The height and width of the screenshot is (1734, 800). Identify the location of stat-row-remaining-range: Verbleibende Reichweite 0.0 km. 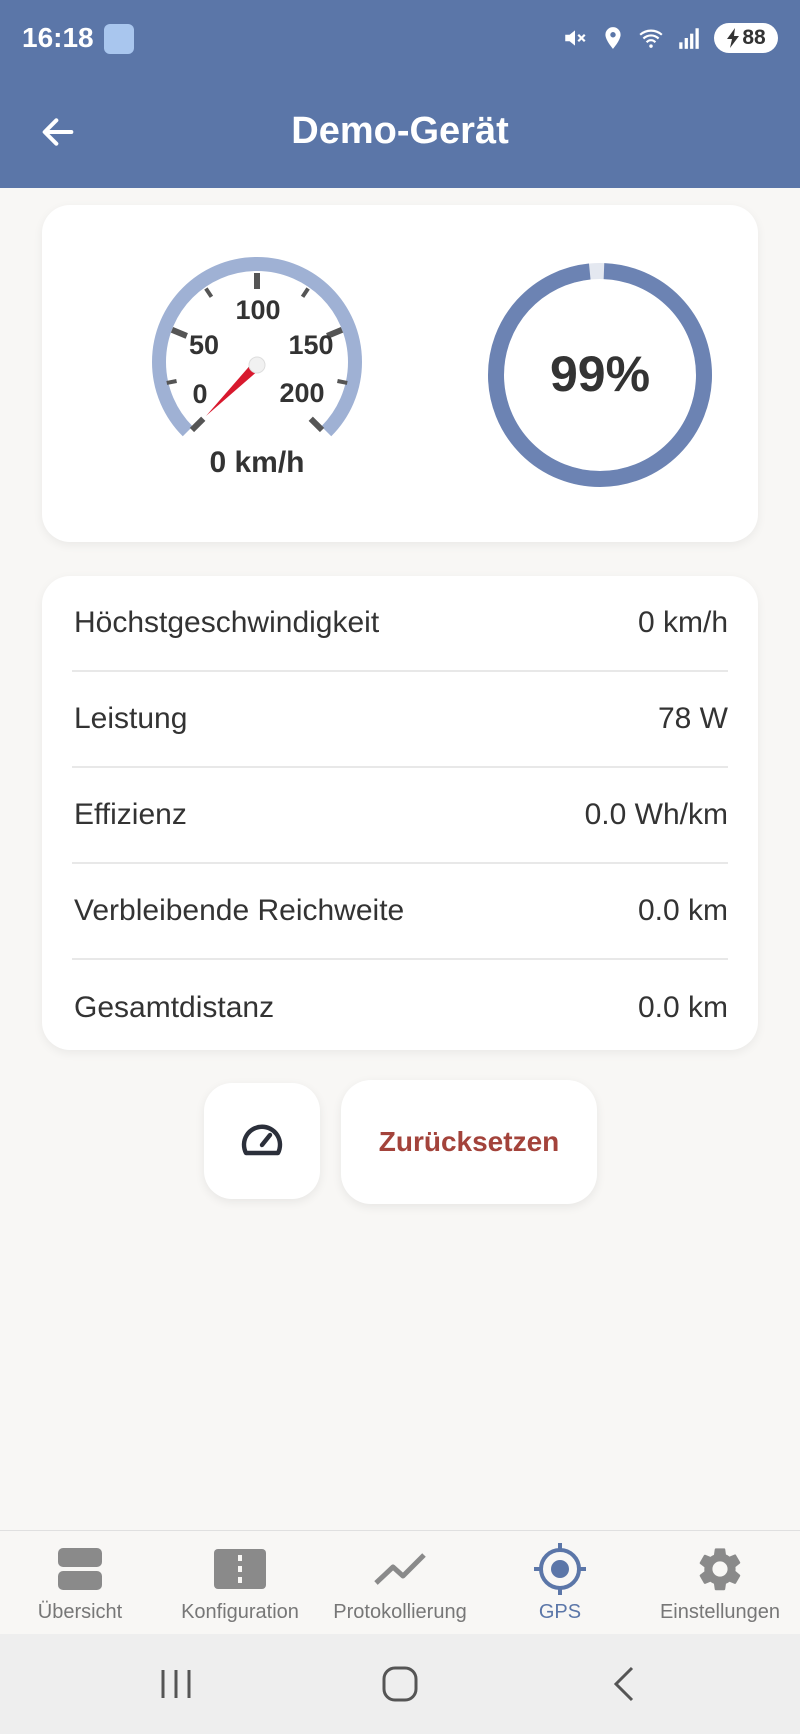
(400, 912).